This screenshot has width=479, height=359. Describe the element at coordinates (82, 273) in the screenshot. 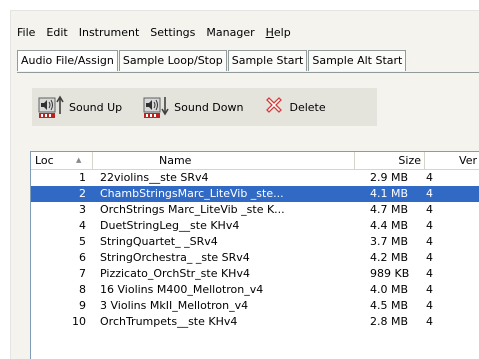

I see `row-loc: 7` at that location.